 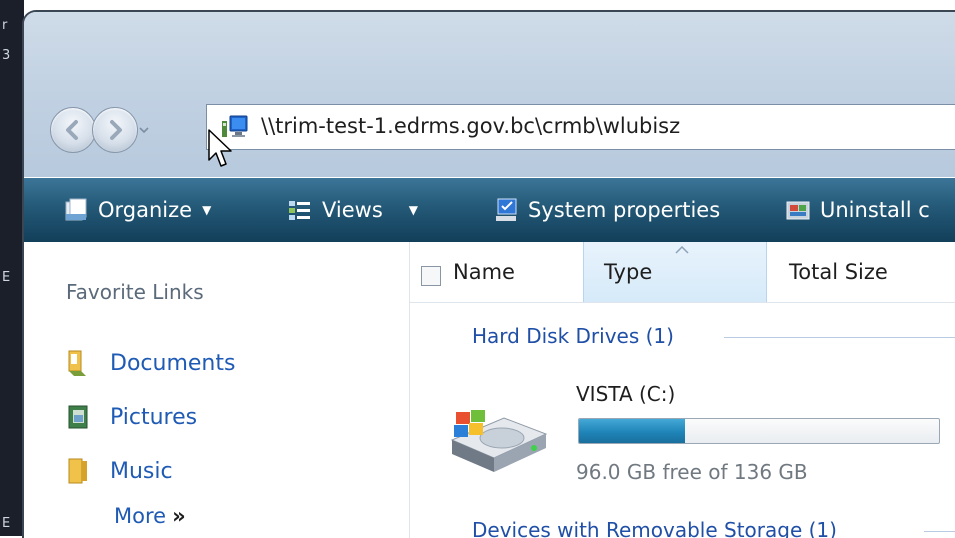 What do you see at coordinates (76, 209) in the screenshot?
I see `organize-icon` at bounding box center [76, 209].